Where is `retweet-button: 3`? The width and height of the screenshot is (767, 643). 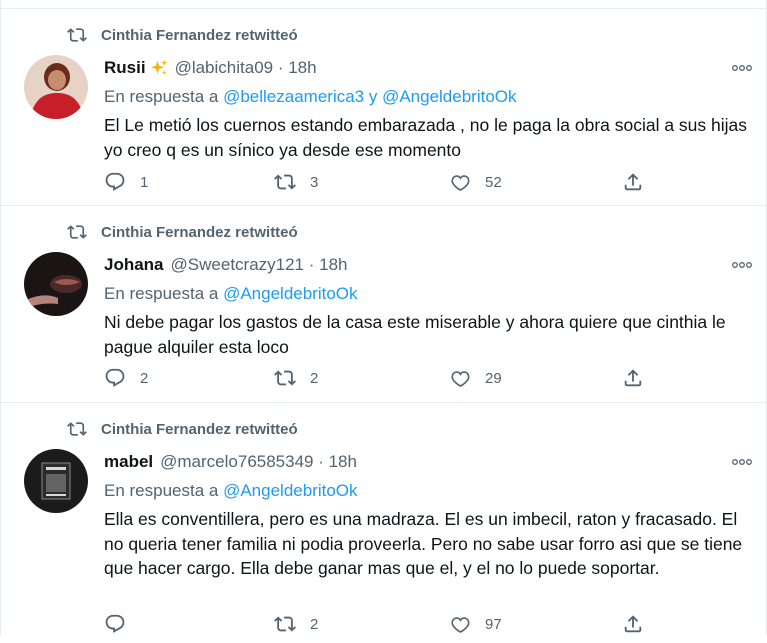 retweet-button: 3 is located at coordinates (296, 182).